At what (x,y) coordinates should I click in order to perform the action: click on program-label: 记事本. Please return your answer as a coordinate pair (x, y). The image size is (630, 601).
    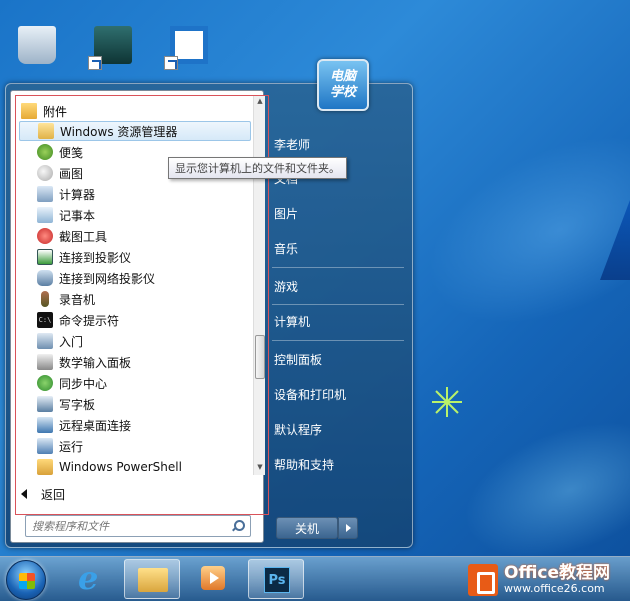
    Looking at the image, I should click on (77, 215).